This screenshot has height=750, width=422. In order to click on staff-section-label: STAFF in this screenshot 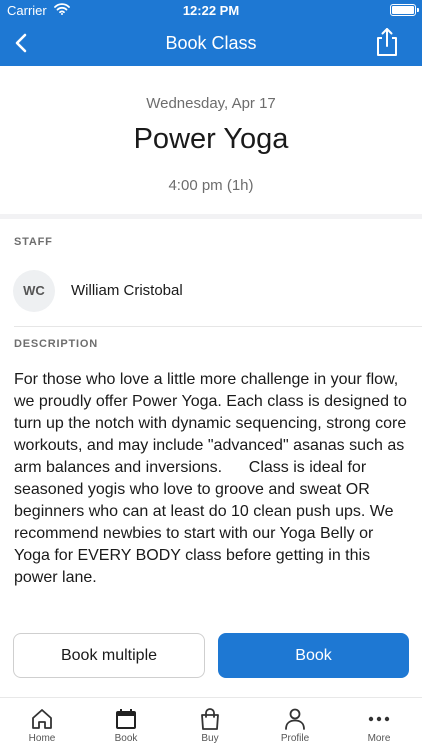, I will do `click(33, 242)`.